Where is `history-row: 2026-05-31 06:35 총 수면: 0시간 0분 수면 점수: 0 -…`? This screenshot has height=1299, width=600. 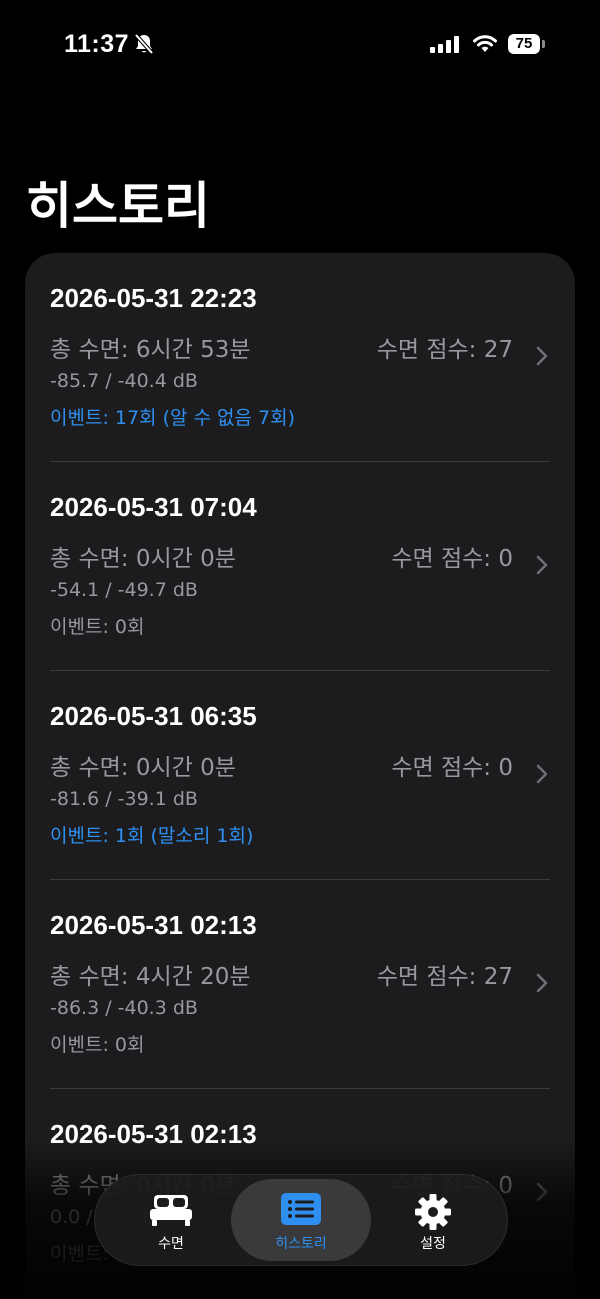
history-row: 2026-05-31 06:35 총 수면: 0시간 0분 수면 점수: 0 -… is located at coordinates (300, 775).